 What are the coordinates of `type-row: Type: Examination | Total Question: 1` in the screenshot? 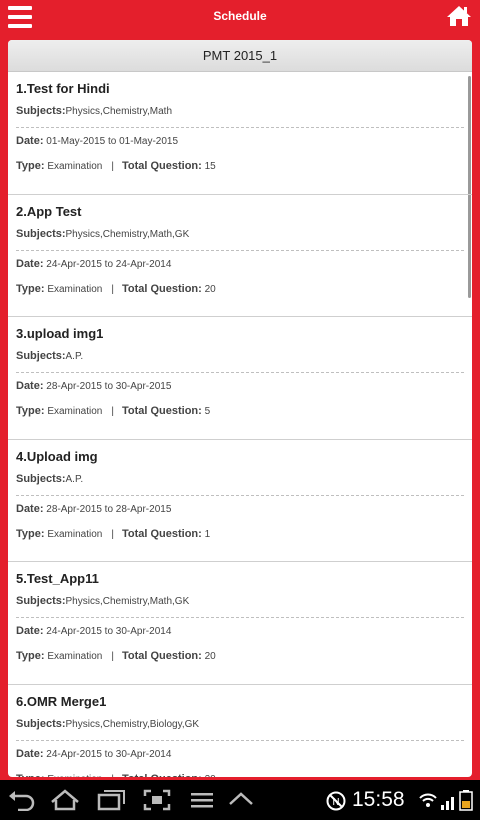 It's located at (240, 534).